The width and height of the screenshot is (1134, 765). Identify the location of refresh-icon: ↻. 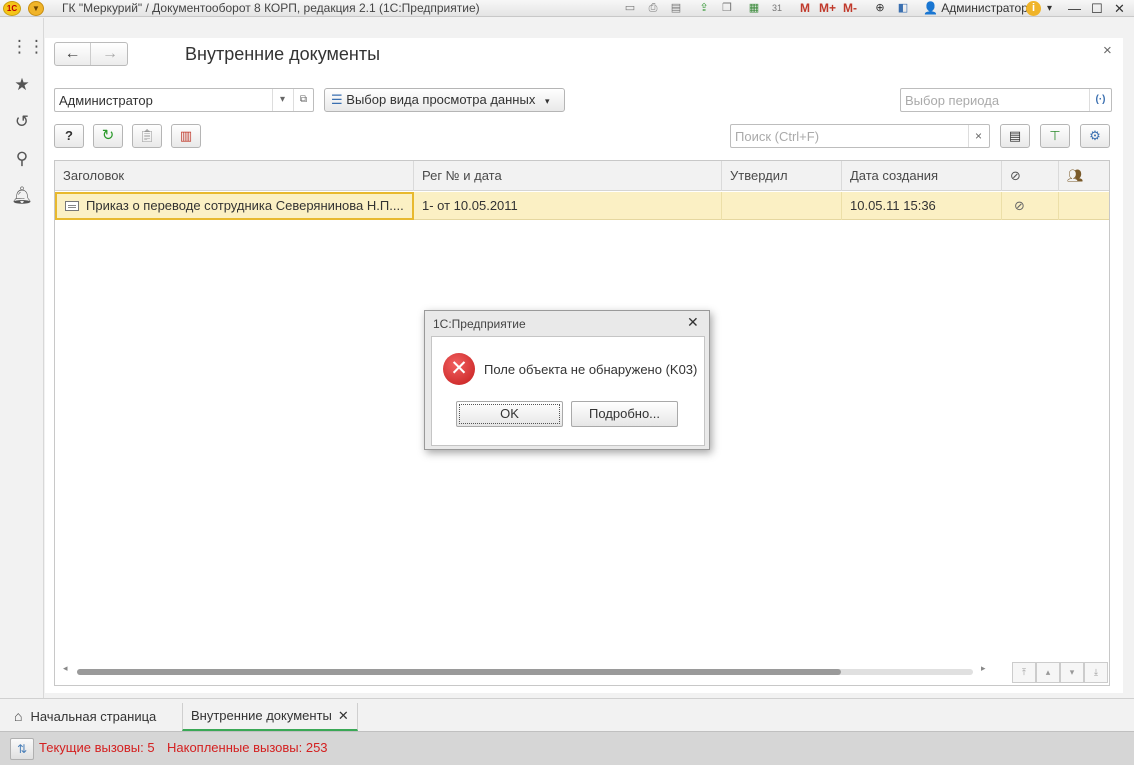
(108, 136).